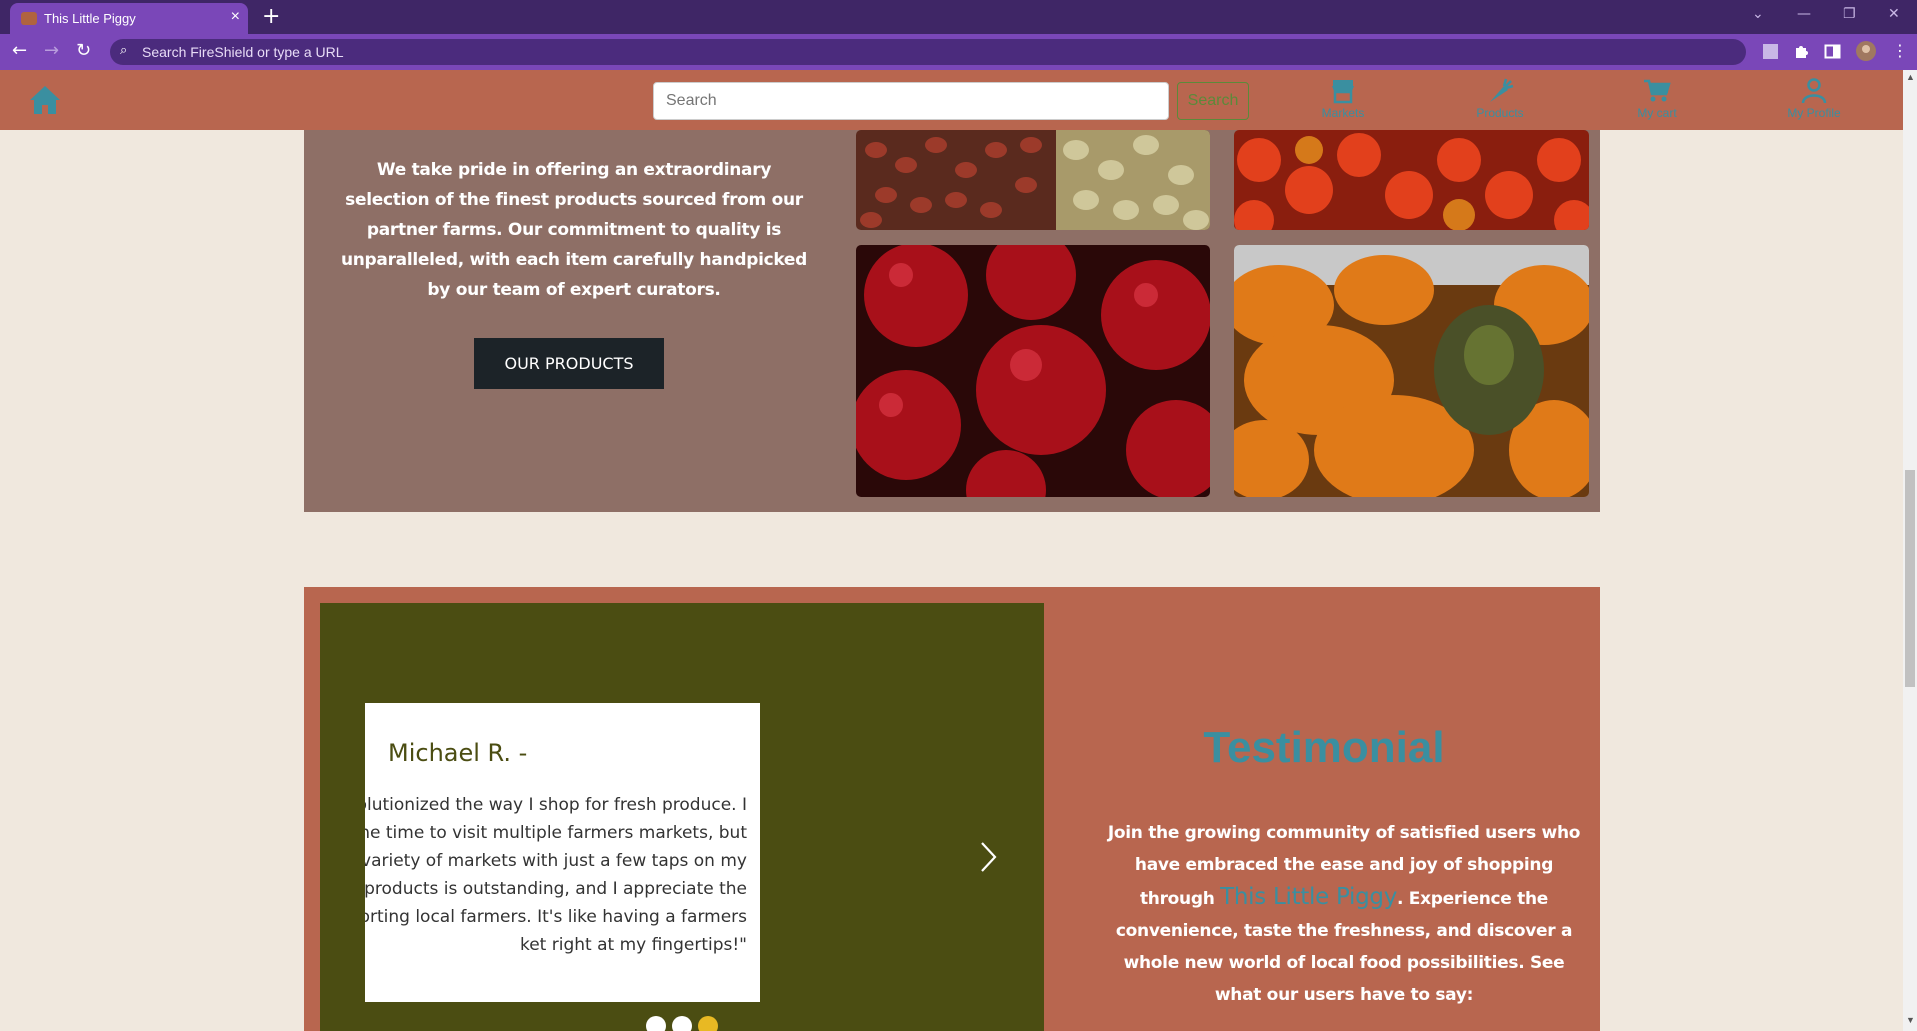 Image resolution: width=1917 pixels, height=1031 pixels. I want to click on person-icon, so click(1814, 91).